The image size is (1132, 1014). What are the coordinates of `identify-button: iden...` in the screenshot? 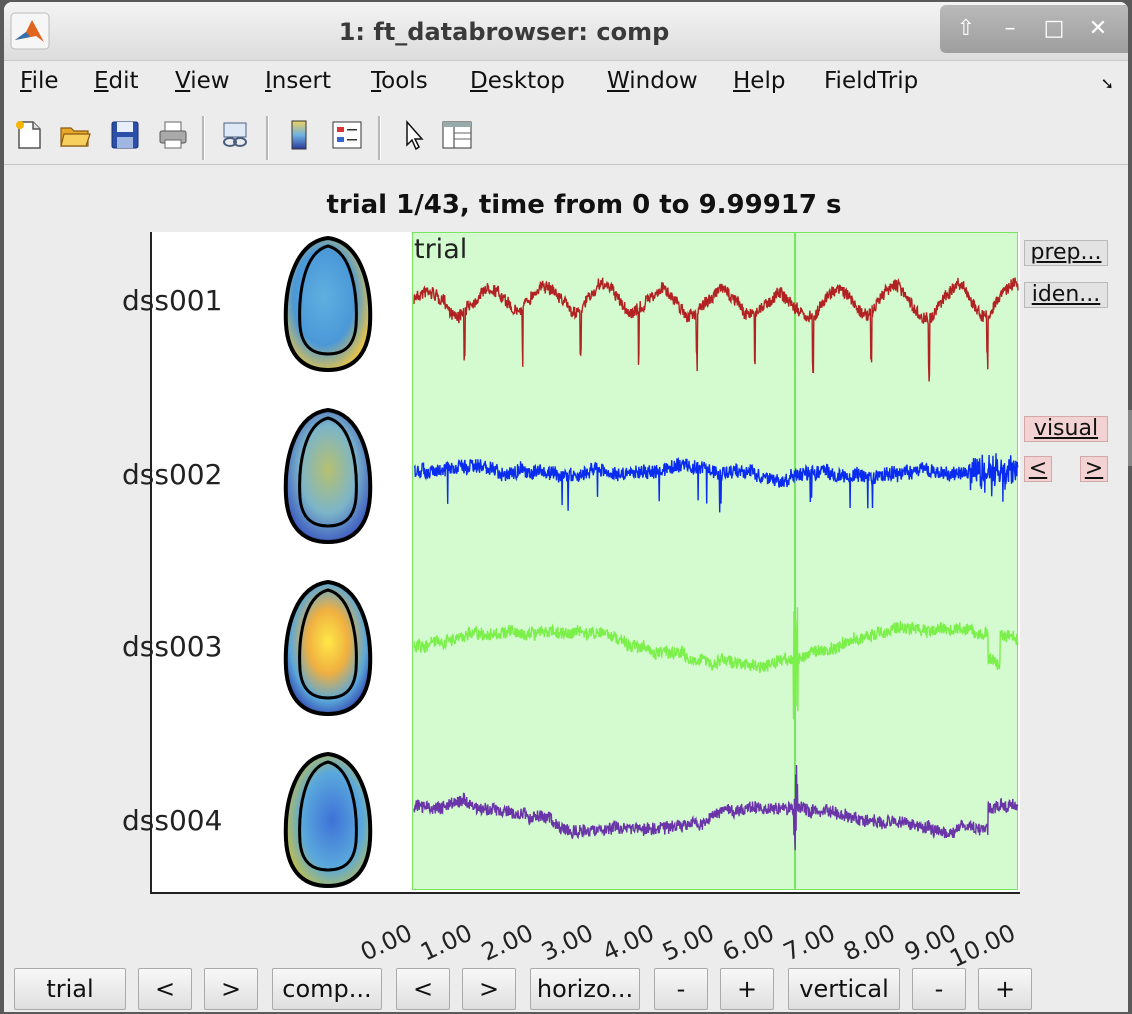 It's located at (1066, 295).